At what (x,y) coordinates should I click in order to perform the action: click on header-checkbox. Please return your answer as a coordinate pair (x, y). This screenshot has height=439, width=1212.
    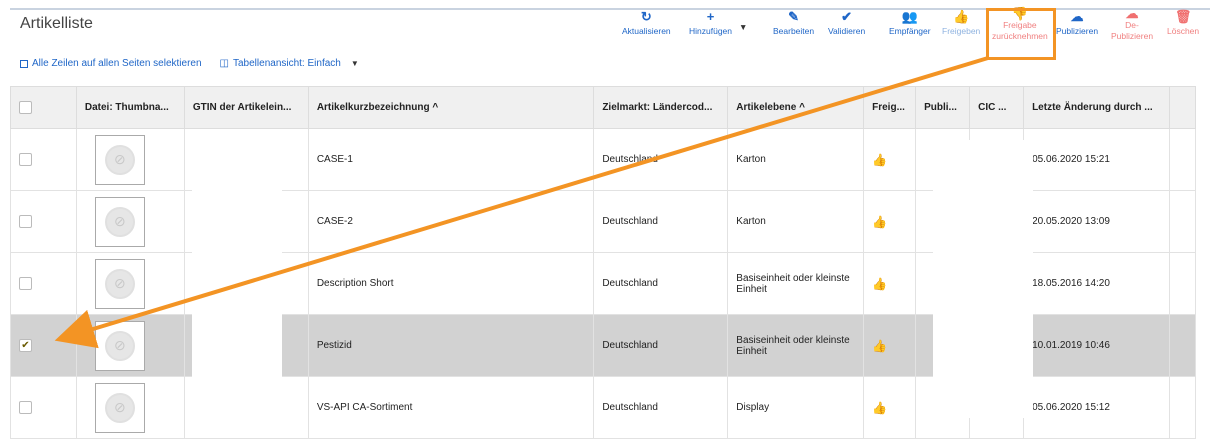
    Looking at the image, I should click on (25, 107).